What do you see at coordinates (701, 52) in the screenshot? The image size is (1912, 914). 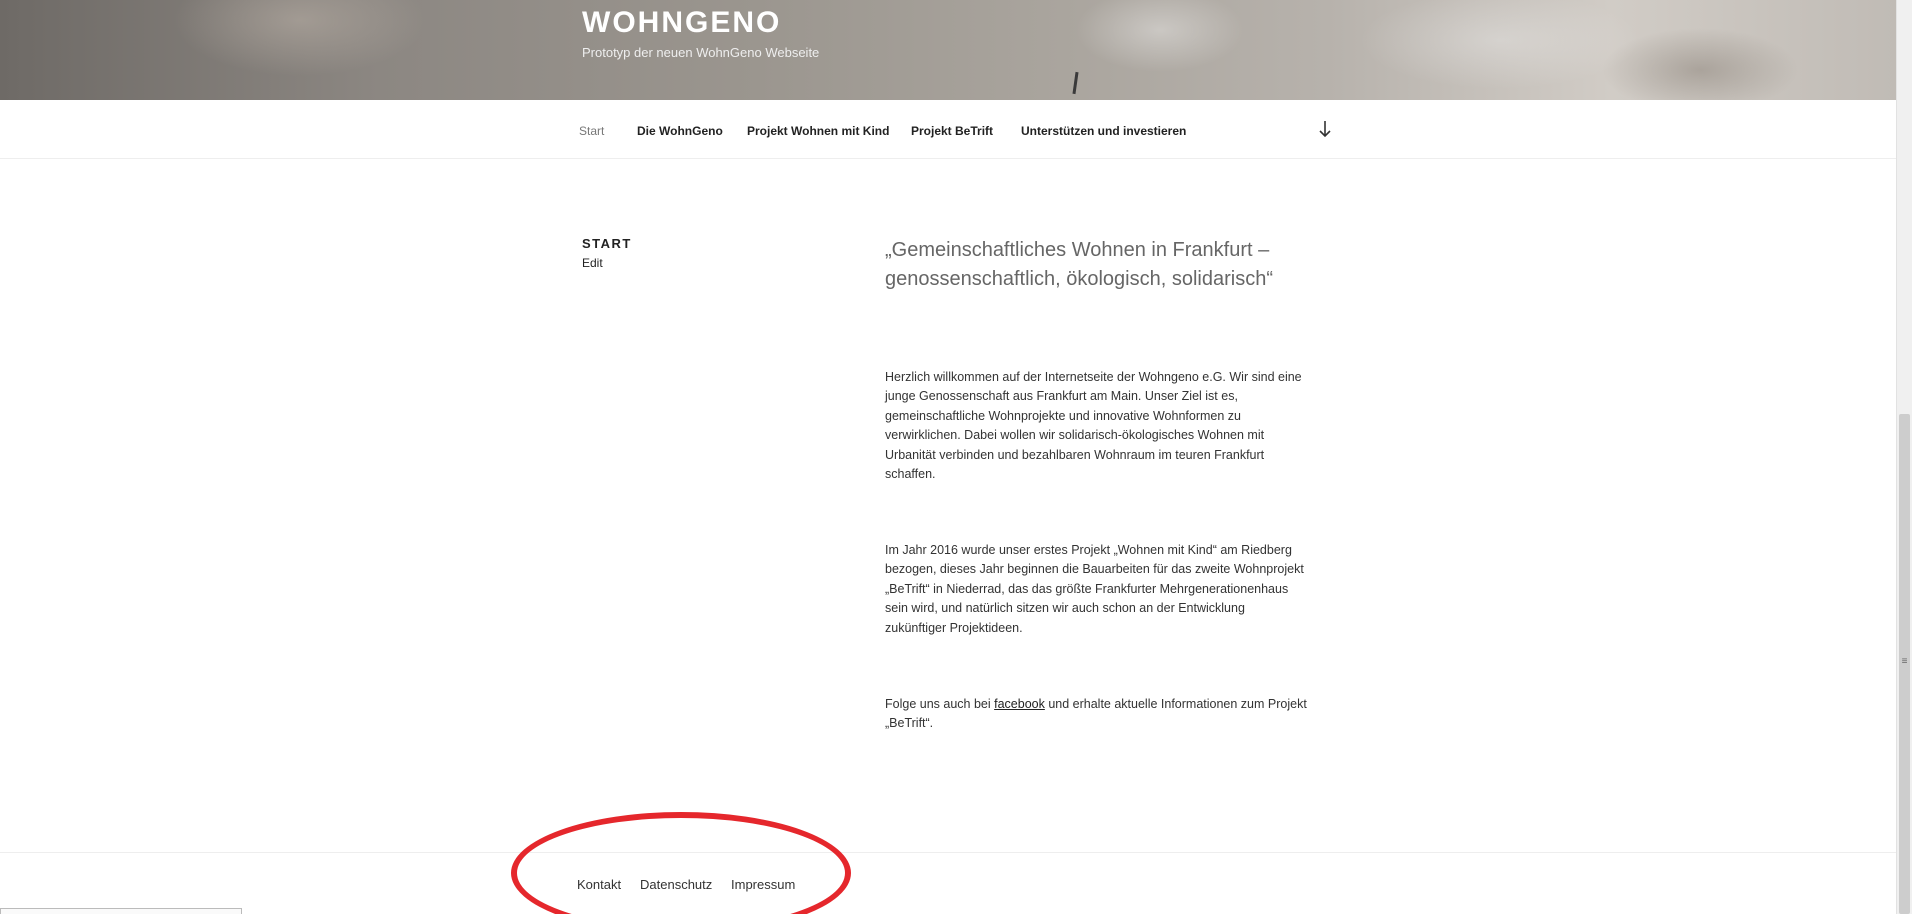 I see `site-description: Prototyp der neuen WohnGeno Webseite` at bounding box center [701, 52].